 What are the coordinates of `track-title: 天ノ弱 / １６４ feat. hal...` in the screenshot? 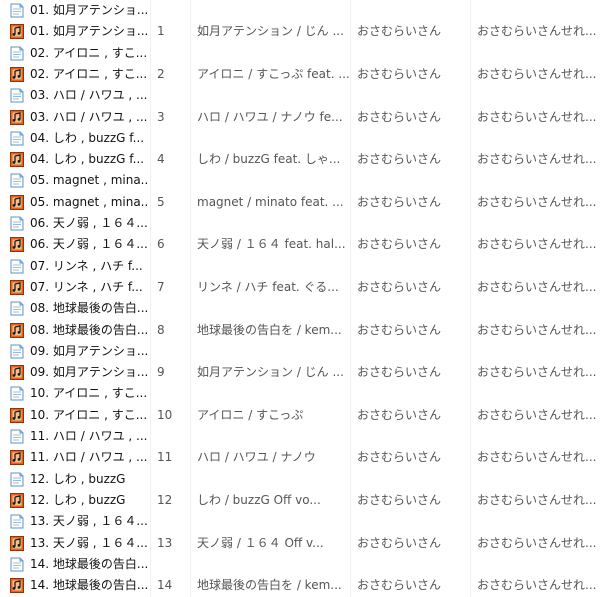 It's located at (271, 244).